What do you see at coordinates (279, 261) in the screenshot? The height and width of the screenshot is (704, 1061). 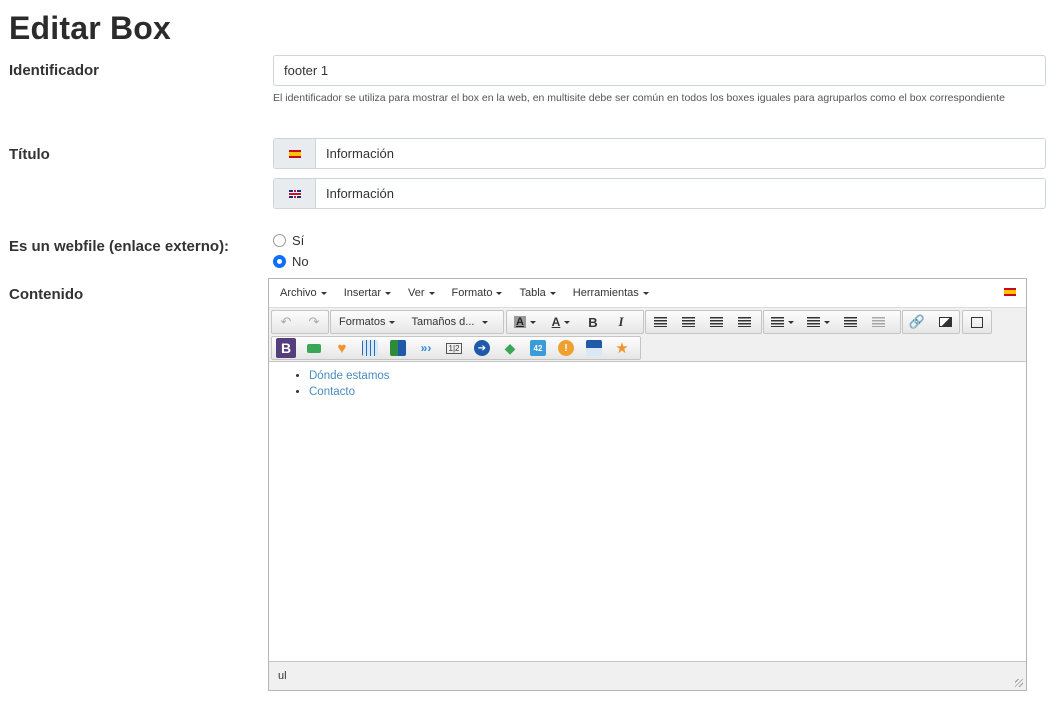 I see `radio-no` at bounding box center [279, 261].